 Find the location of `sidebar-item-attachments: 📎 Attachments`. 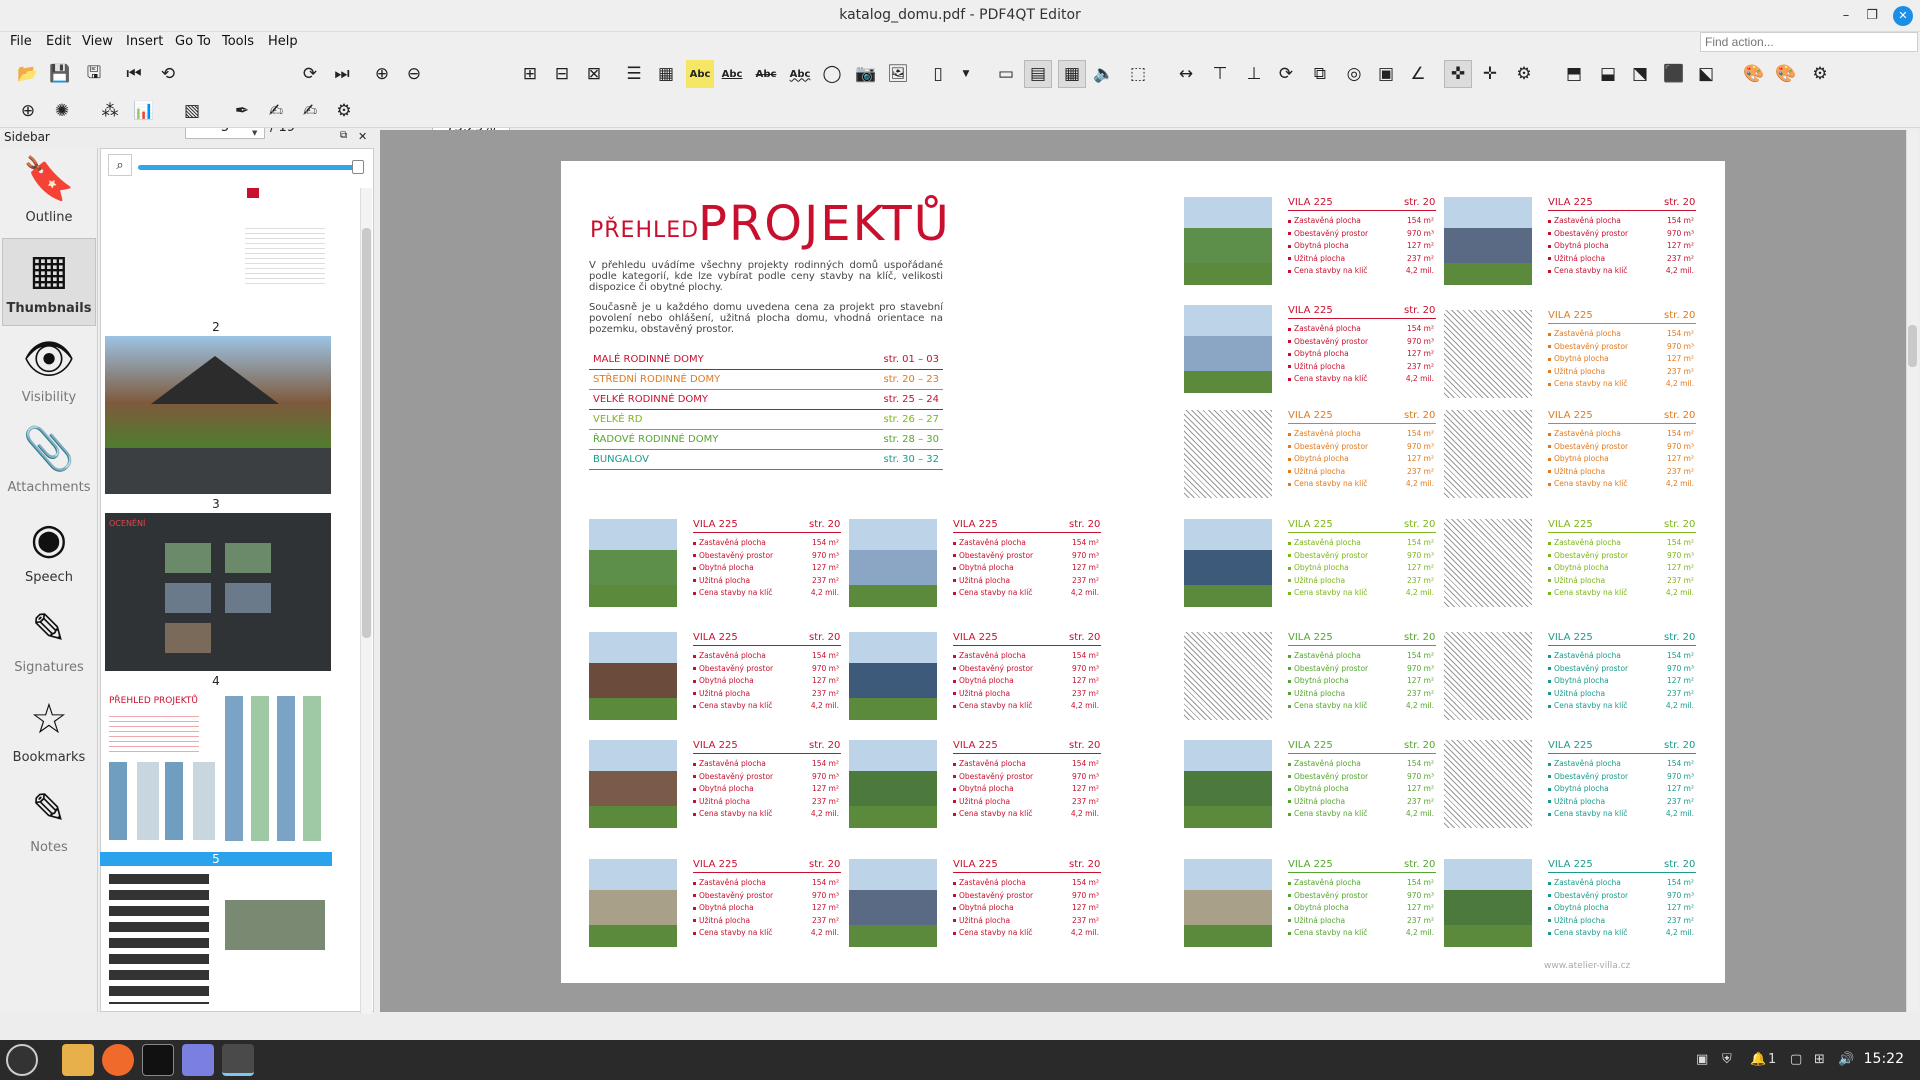

sidebar-item-attachments: 📎 Attachments is located at coordinates (49, 462).